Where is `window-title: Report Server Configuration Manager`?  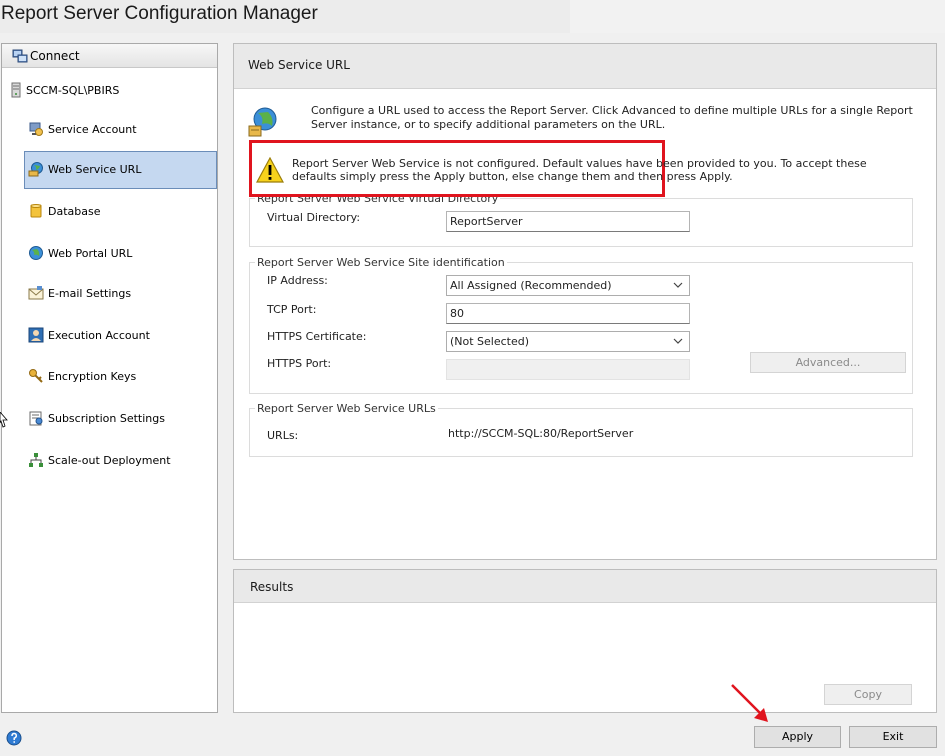 window-title: Report Server Configuration Manager is located at coordinates (159, 13).